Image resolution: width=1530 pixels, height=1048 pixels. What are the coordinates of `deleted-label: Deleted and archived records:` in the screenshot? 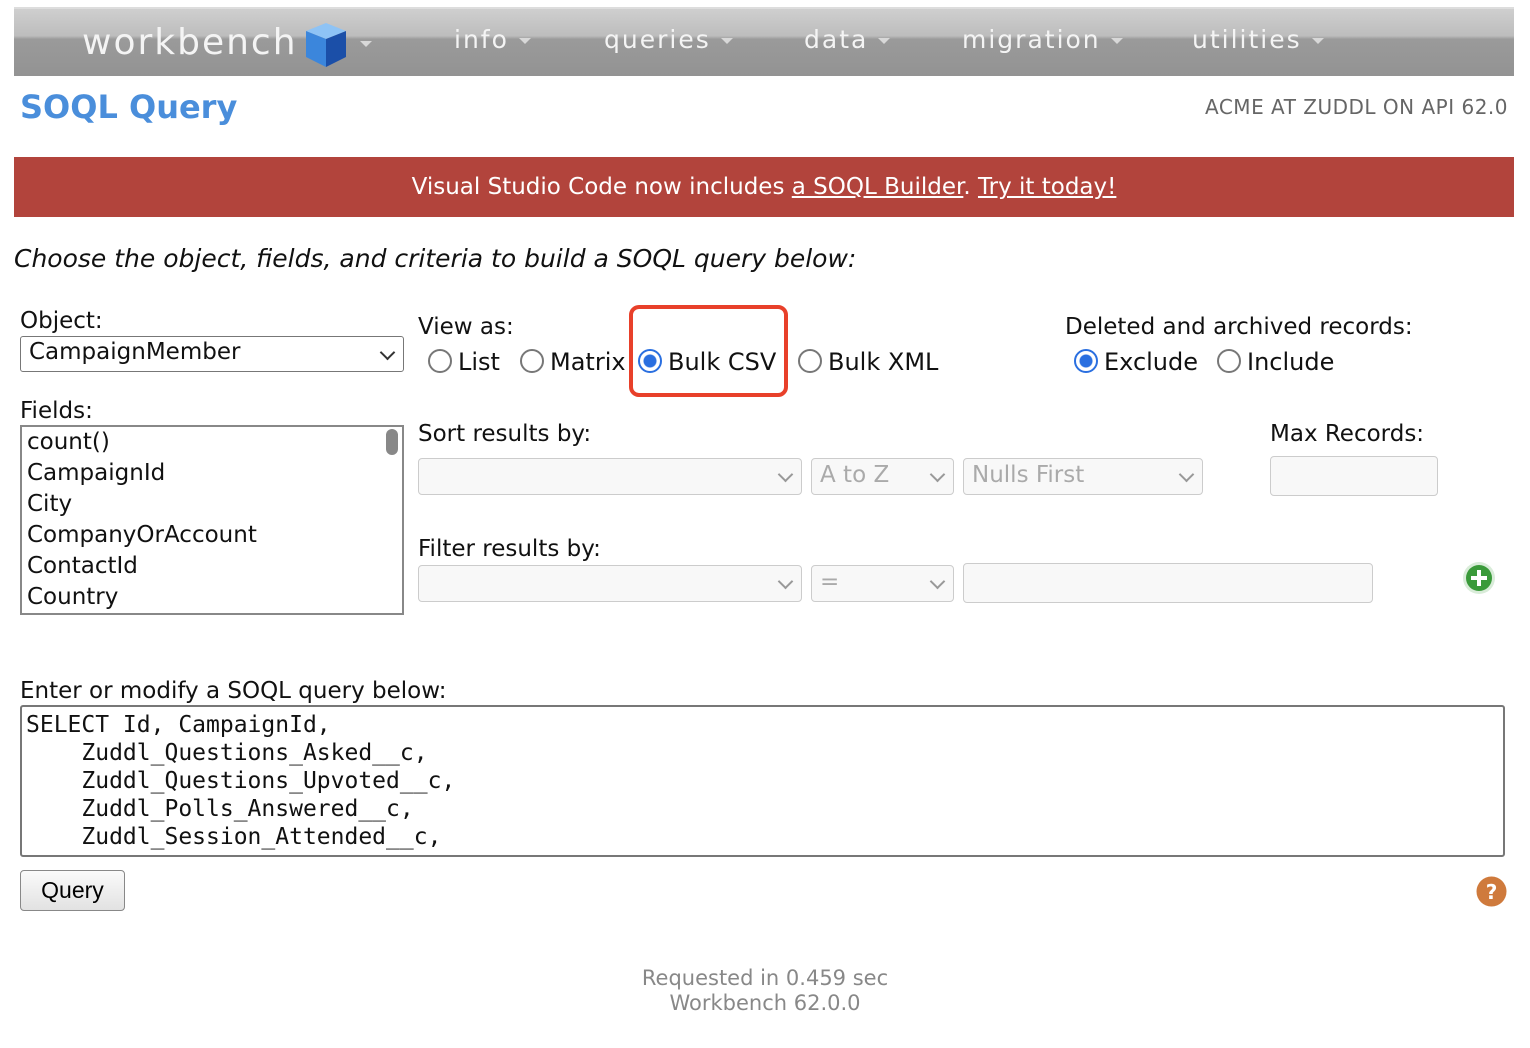 It's located at (1239, 327).